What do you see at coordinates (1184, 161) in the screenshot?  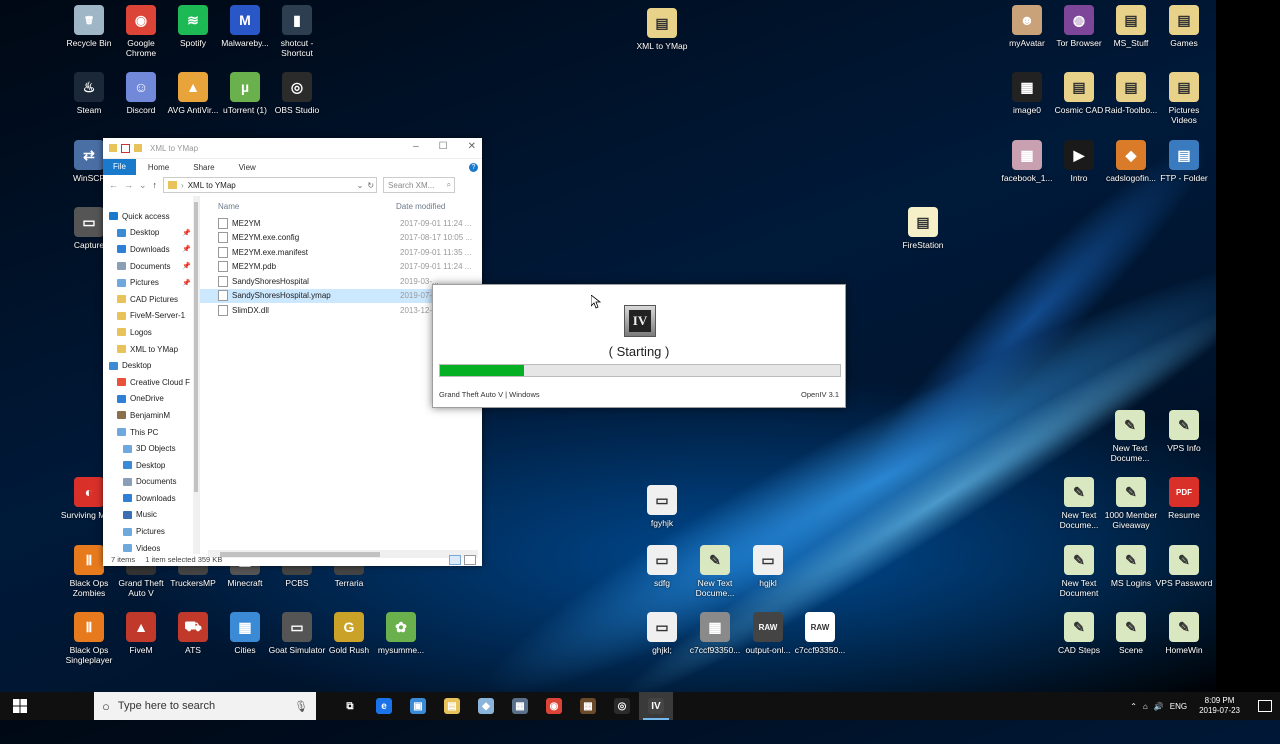 I see `desktop-icon-ftp-folder: ▤ FTP - Folder` at bounding box center [1184, 161].